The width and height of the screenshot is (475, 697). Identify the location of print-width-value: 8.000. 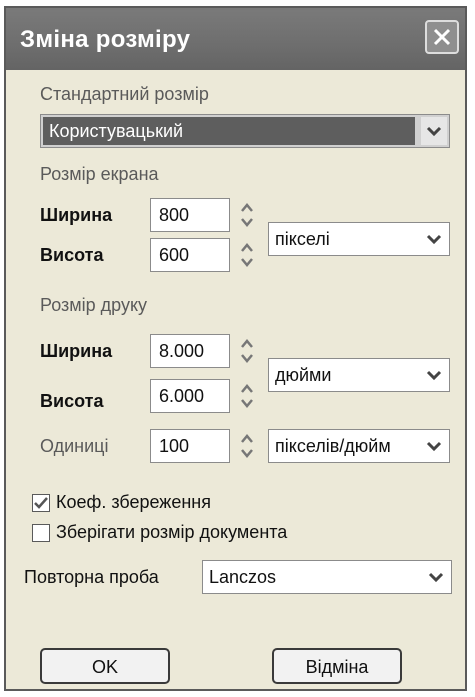
(182, 351).